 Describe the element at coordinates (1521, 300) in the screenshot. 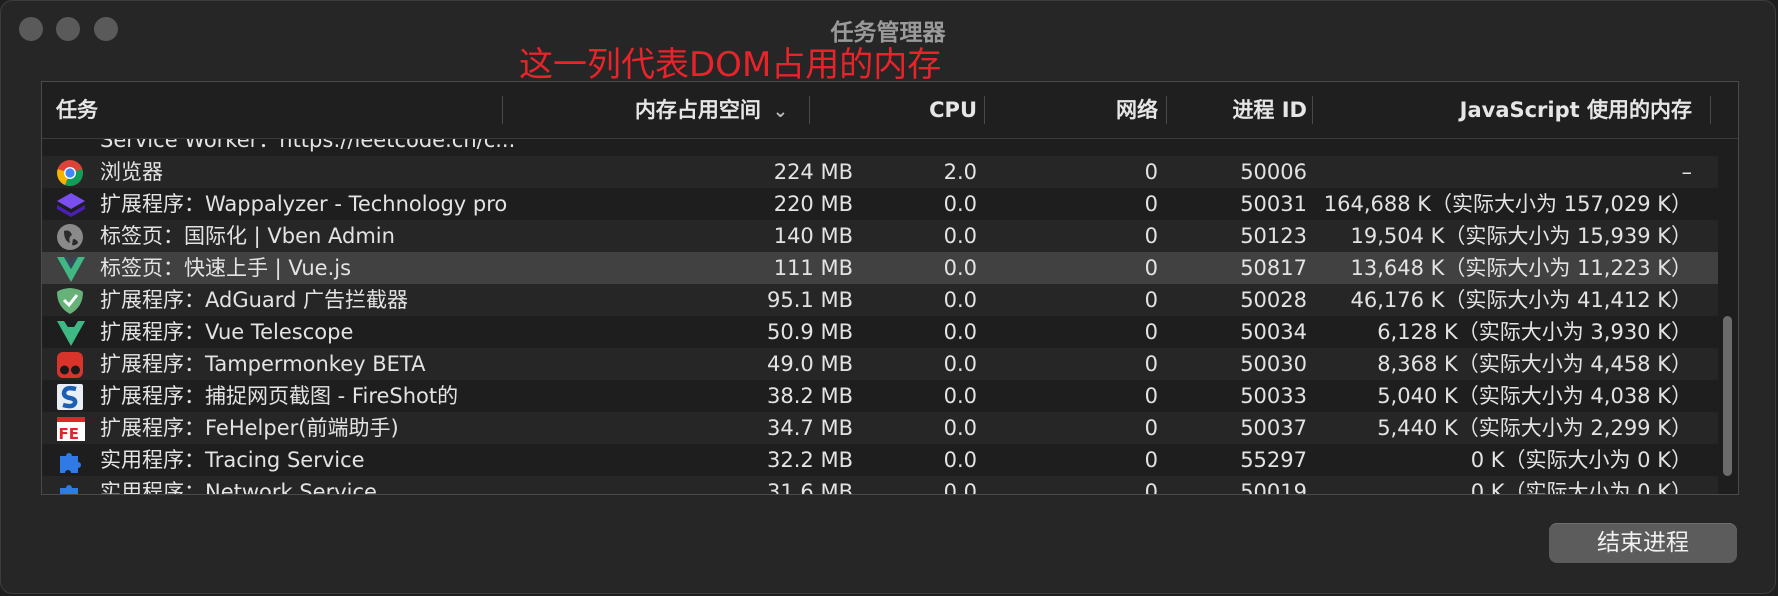

I see `js-memory: 46,176 K（实际大小为 41,412 K）` at that location.